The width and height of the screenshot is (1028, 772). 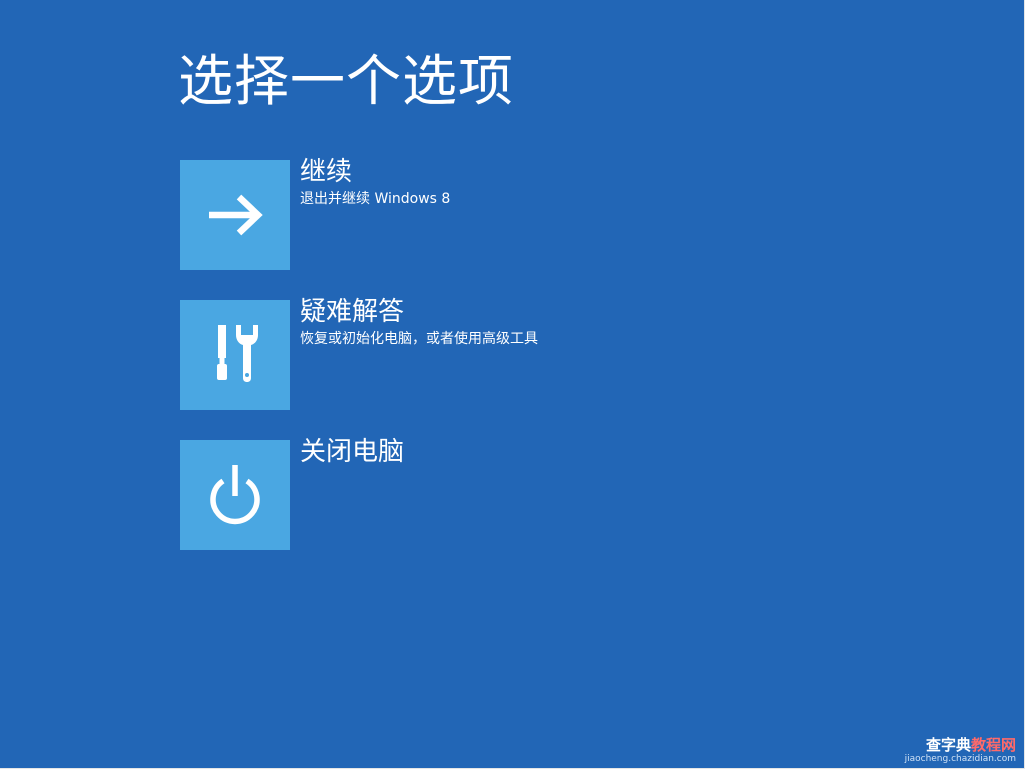 I want to click on watermark-name: 查字典教程网, so click(x=960, y=745).